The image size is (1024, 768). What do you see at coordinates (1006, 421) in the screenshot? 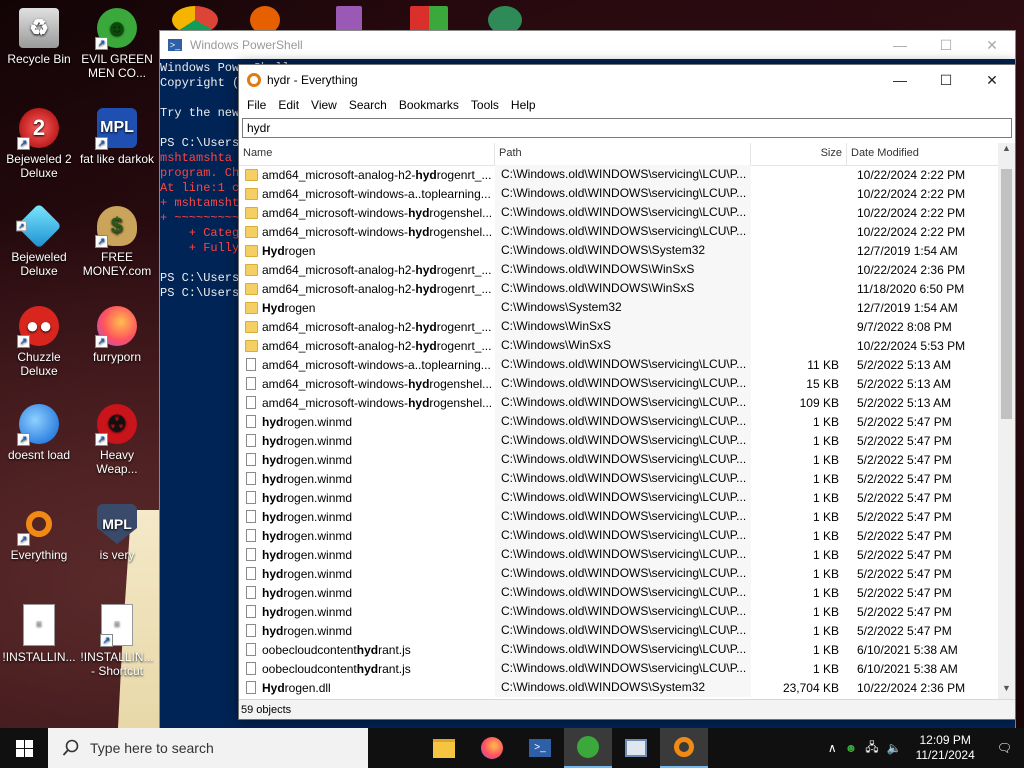
I see `vertical-scrollbar: ▲ ▼` at bounding box center [1006, 421].